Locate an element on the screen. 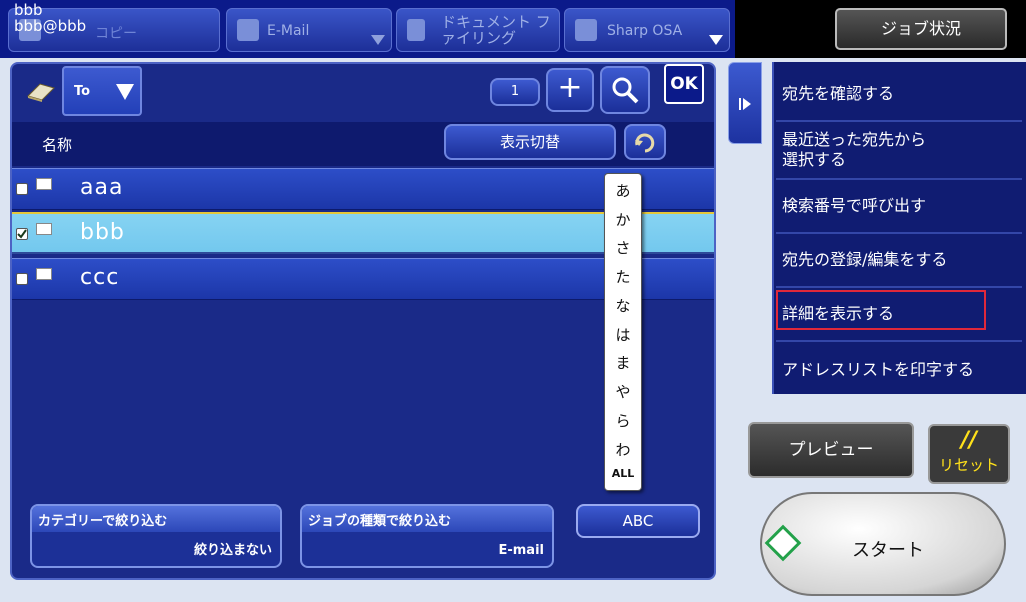 Image resolution: width=1026 pixels, height=602 pixels. tab-sharp-osa: Sharp OSA is located at coordinates (647, 30).